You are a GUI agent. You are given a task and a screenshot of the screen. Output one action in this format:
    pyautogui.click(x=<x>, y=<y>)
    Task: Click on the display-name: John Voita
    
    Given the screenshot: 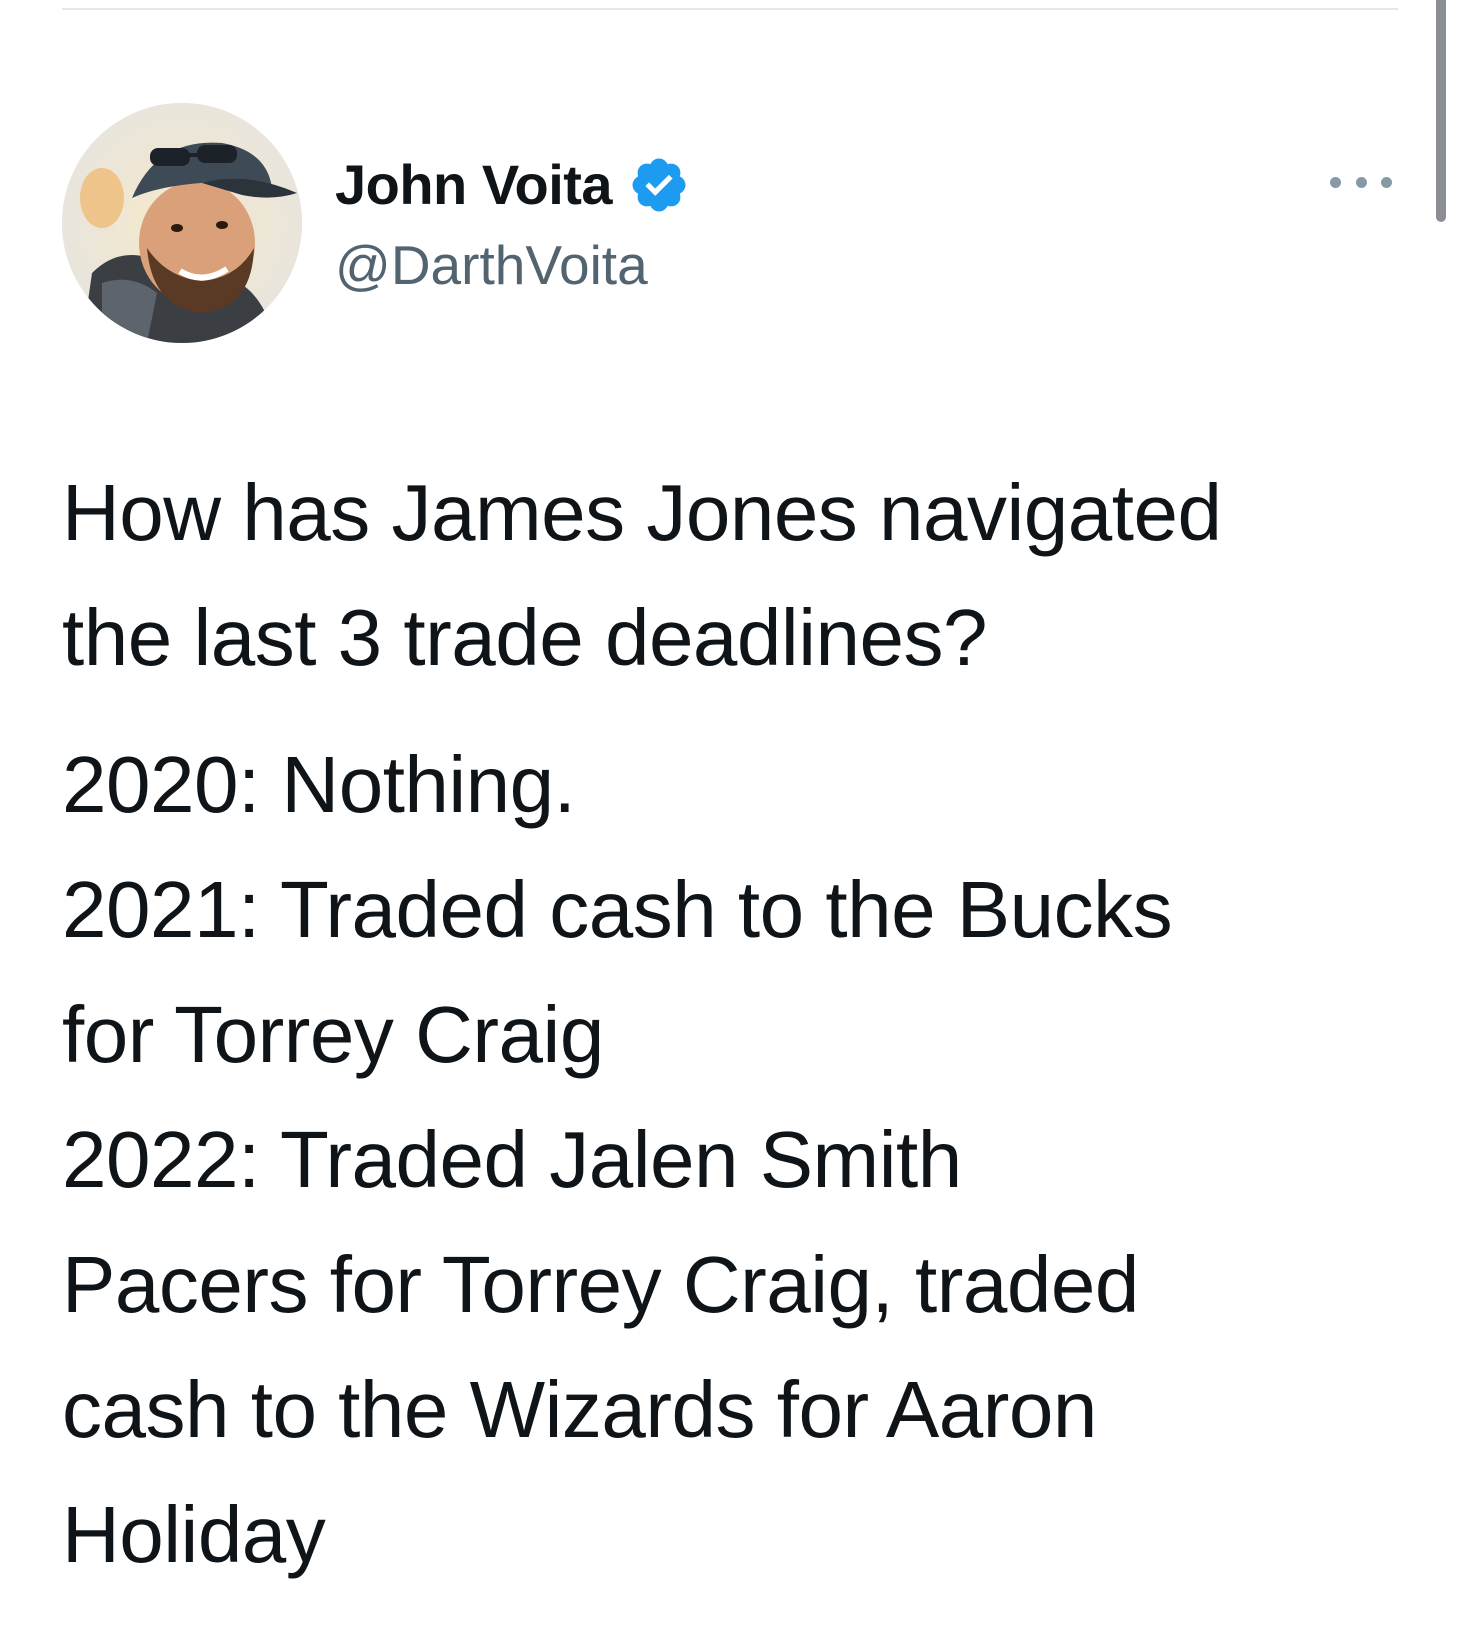 What is the action you would take?
    pyautogui.click(x=474, y=185)
    